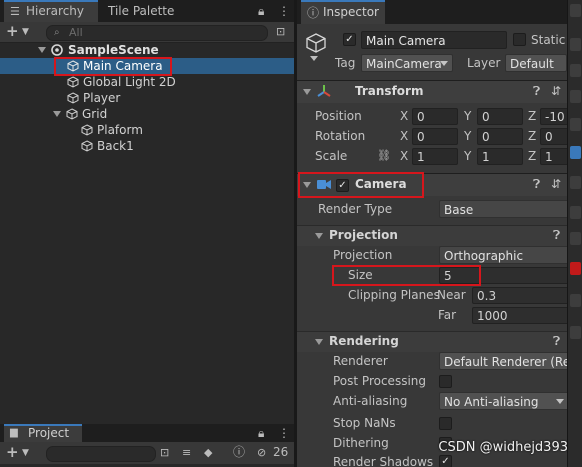  What do you see at coordinates (432, 91) in the screenshot?
I see `transform-header: Transform ❓︎ ⇵` at bounding box center [432, 91].